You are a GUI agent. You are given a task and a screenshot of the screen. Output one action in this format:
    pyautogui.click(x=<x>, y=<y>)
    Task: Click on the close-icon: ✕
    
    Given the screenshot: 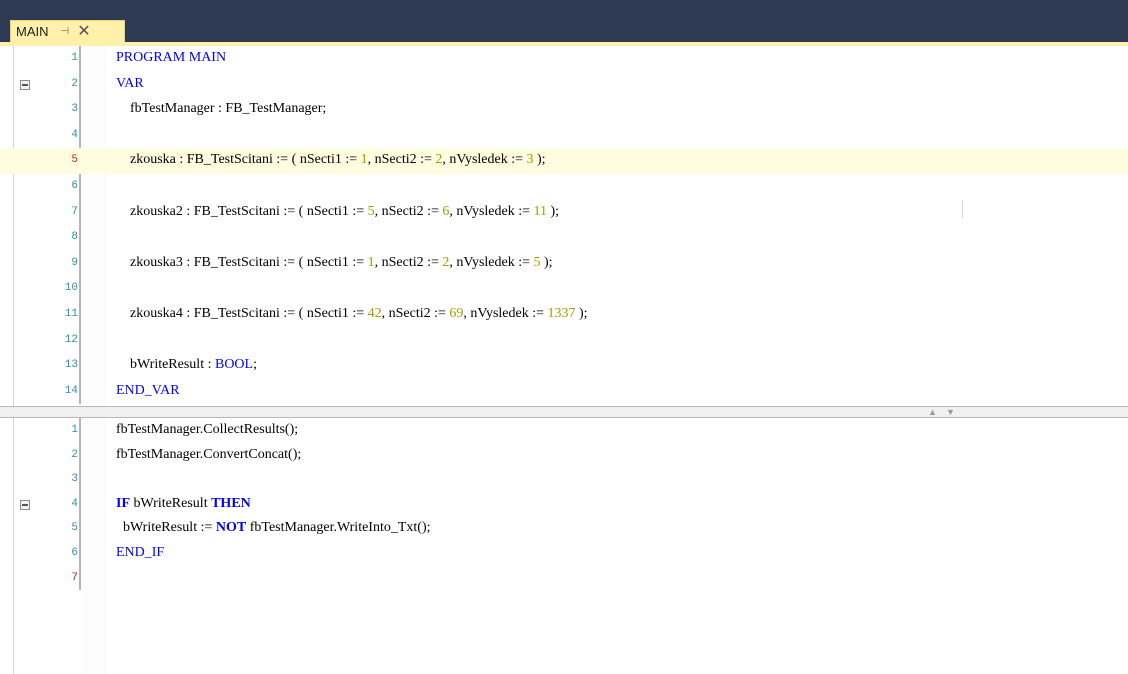 What is the action you would take?
    pyautogui.click(x=83, y=31)
    